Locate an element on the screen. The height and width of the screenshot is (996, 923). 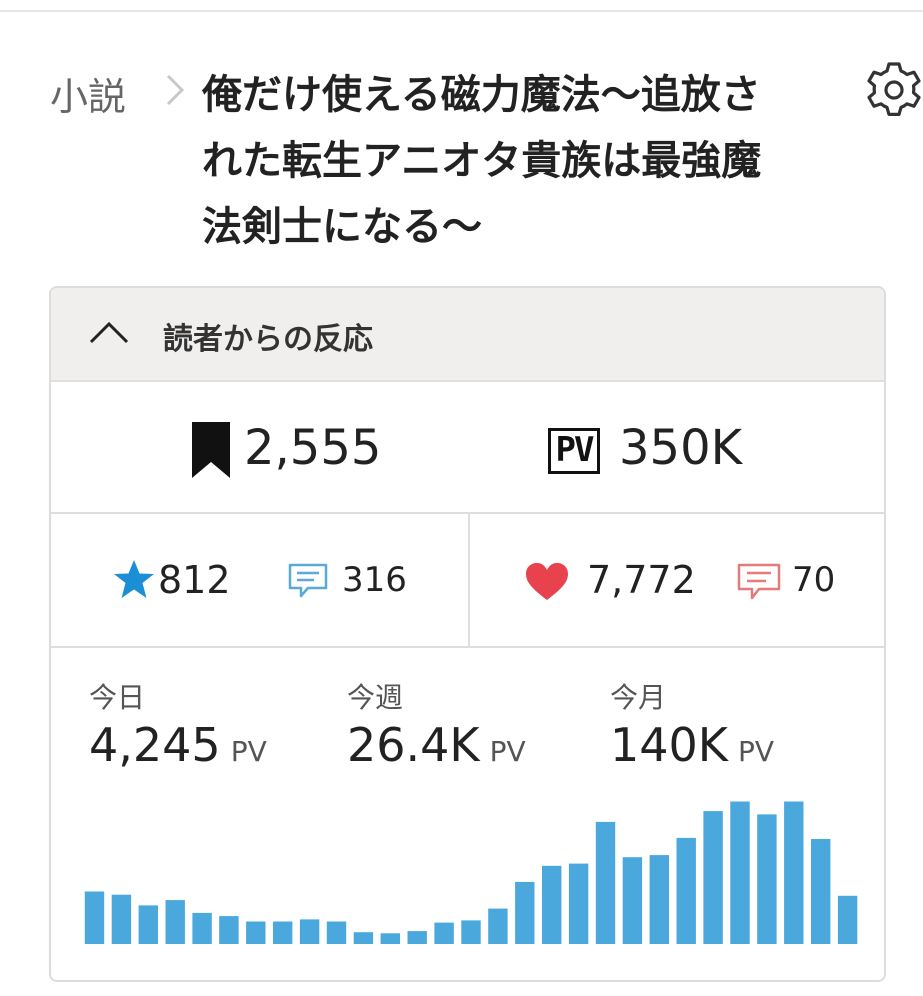
stat-month: 今月 140K PV is located at coordinates (692, 724).